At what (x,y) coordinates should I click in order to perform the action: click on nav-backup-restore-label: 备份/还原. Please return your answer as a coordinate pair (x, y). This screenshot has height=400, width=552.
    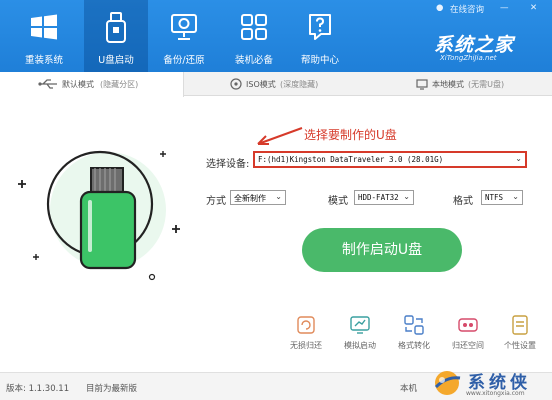
    Looking at the image, I should click on (184, 60).